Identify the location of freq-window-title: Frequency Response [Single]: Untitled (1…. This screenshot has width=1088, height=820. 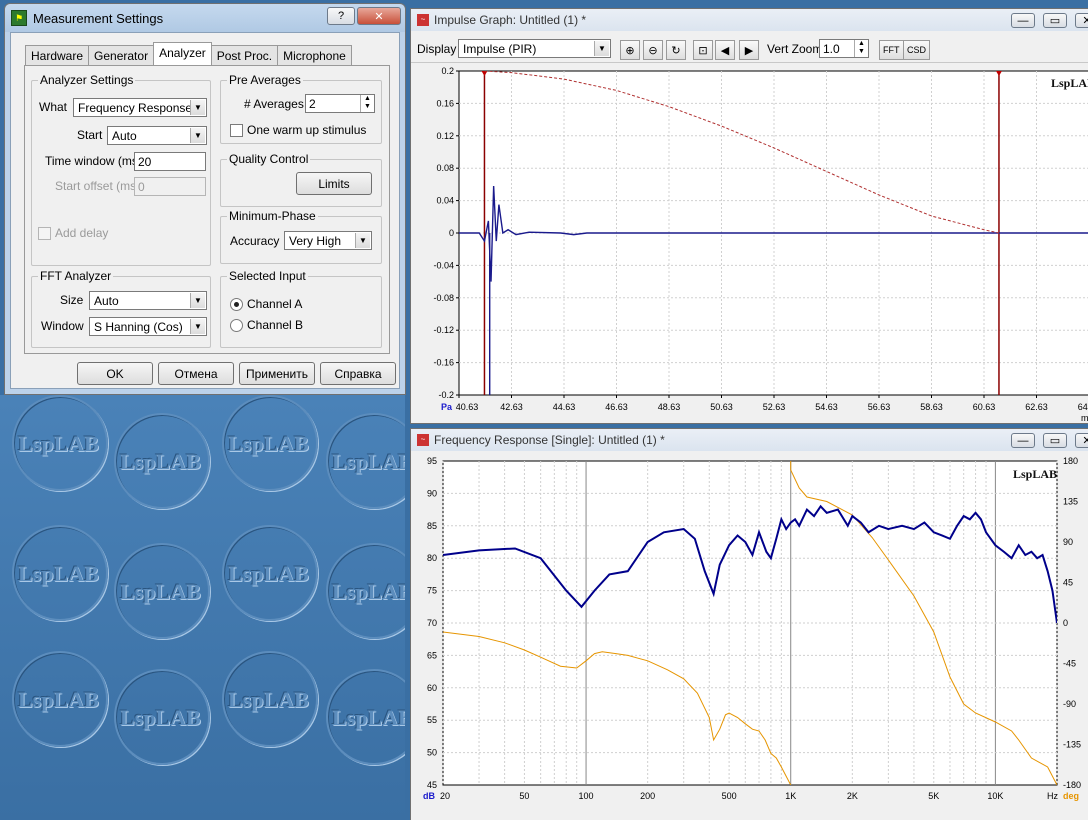
(549, 440).